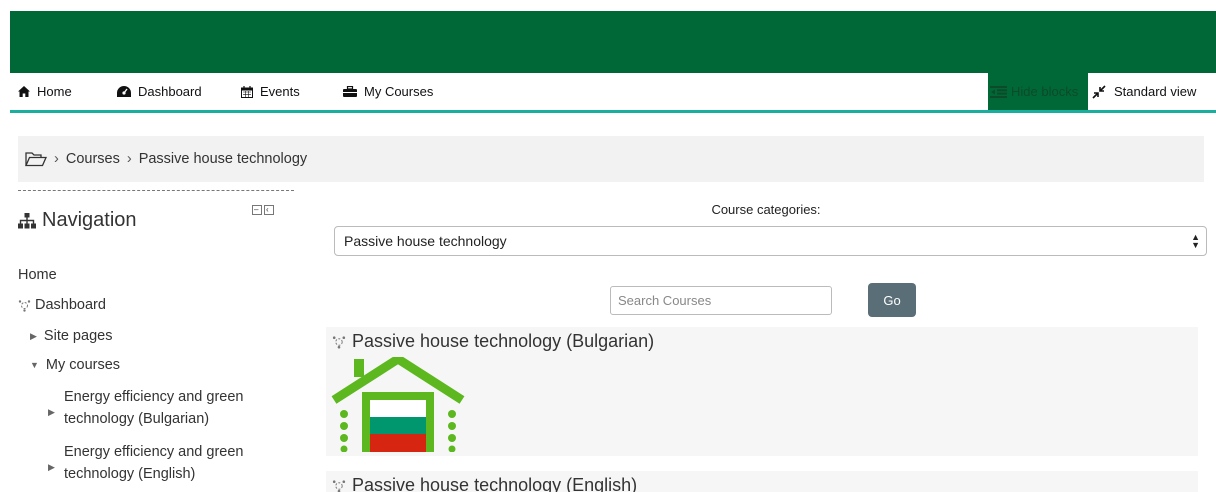  What do you see at coordinates (83, 365) in the screenshot?
I see `nav-tree-my-courses-label: My courses` at bounding box center [83, 365].